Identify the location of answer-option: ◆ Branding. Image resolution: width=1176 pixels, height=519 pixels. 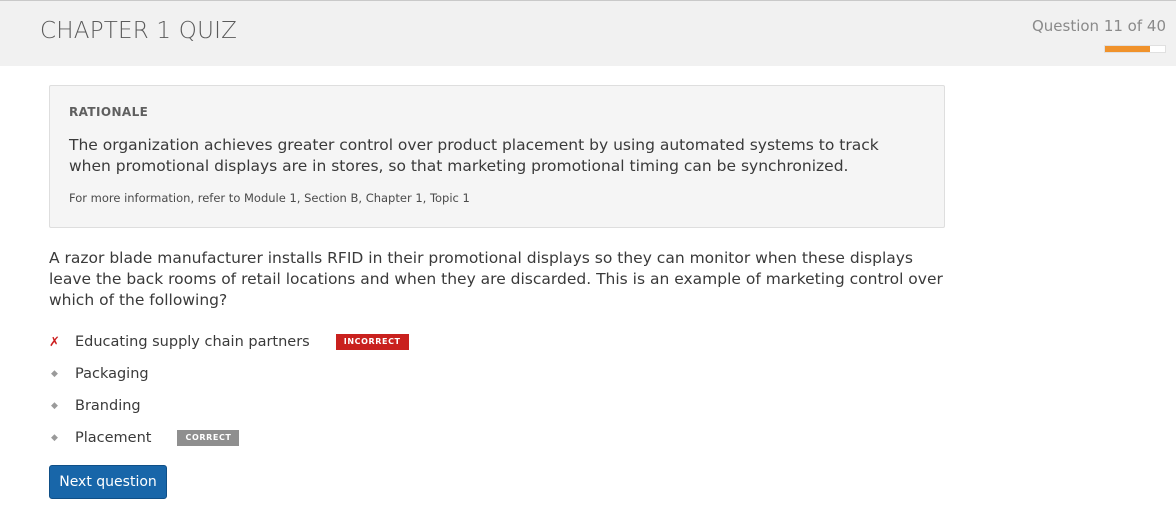
(229, 406).